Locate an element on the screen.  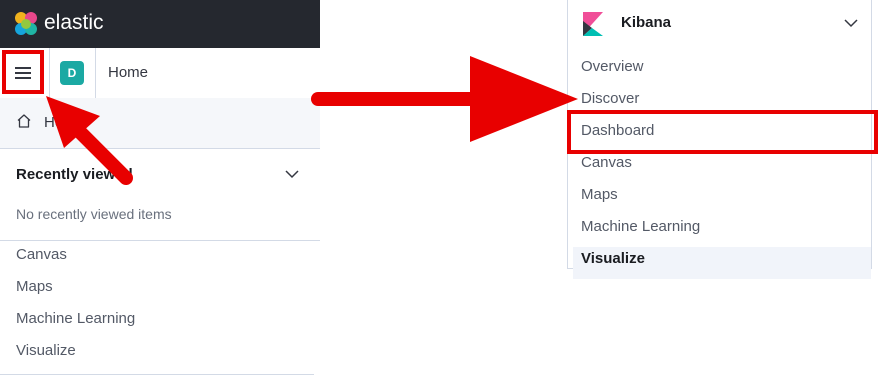
highlight-box-dashboard is located at coordinates (722, 132).